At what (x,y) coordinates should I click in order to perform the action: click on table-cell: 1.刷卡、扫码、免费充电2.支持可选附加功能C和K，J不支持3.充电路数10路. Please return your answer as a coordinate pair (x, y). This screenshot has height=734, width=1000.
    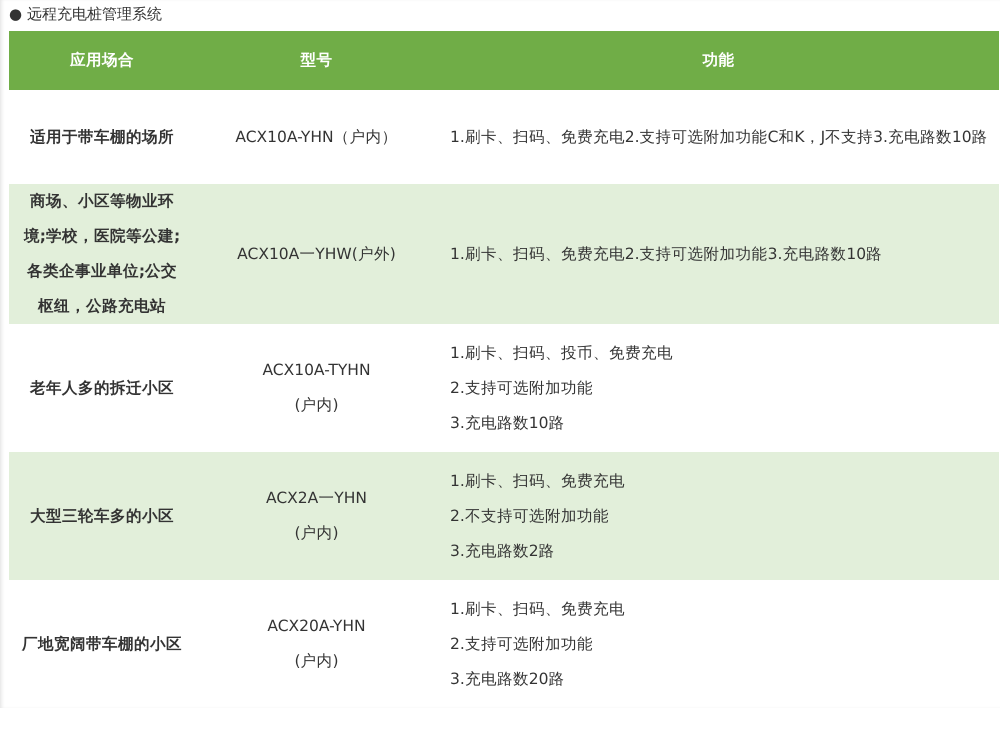
    Looking at the image, I should click on (718, 137).